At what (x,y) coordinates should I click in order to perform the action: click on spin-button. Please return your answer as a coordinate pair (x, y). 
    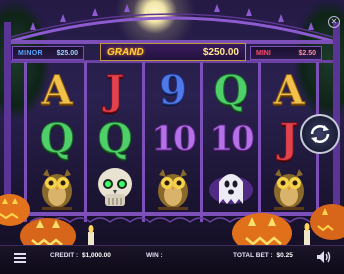
    Looking at the image, I should click on (320, 134).